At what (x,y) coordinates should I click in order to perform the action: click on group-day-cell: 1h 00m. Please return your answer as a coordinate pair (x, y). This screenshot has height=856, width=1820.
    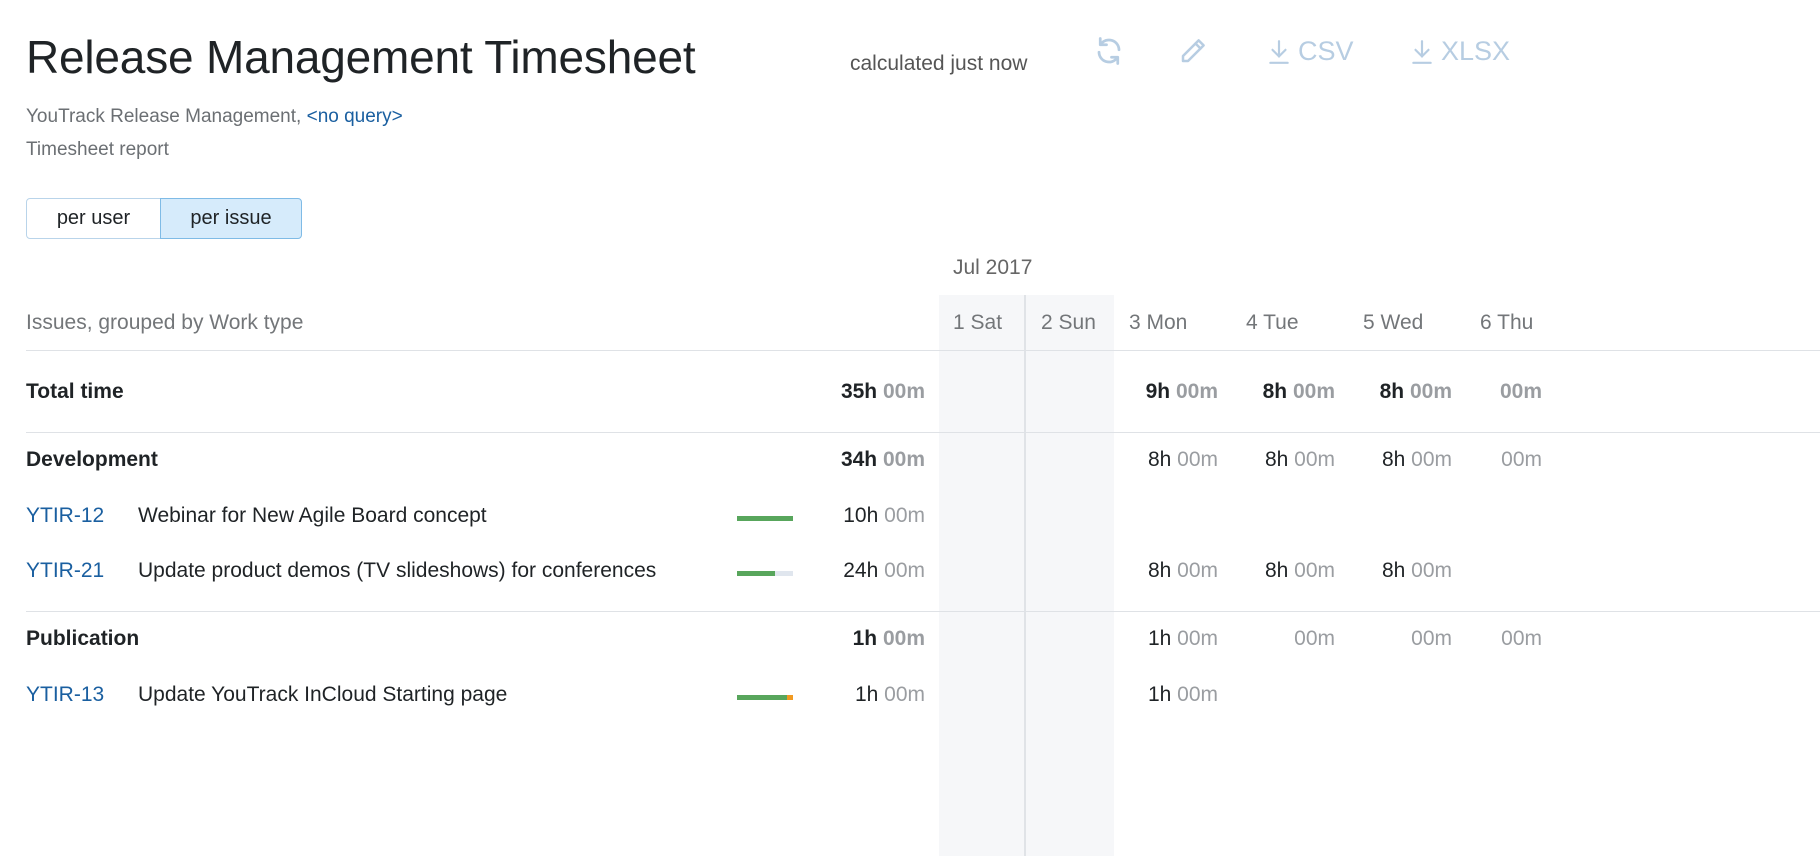
    Looking at the image, I should click on (1162, 639).